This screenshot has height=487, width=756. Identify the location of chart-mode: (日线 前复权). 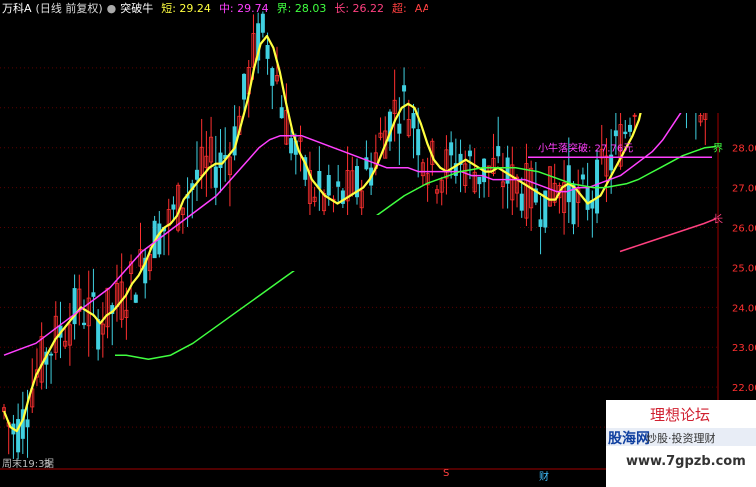
(69, 8).